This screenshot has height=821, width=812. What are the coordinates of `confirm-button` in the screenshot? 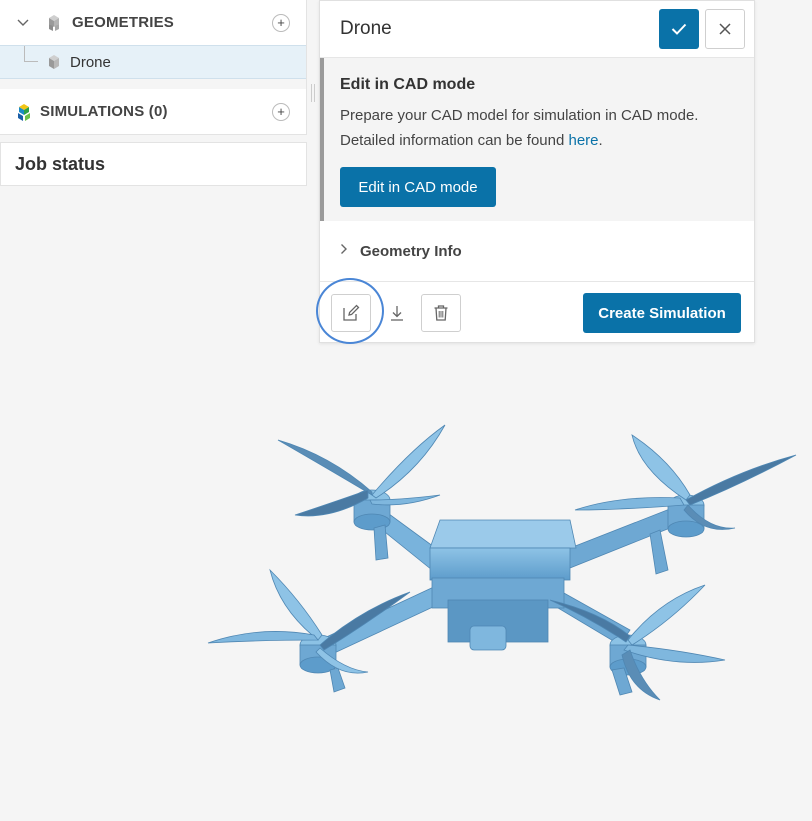 It's located at (679, 29).